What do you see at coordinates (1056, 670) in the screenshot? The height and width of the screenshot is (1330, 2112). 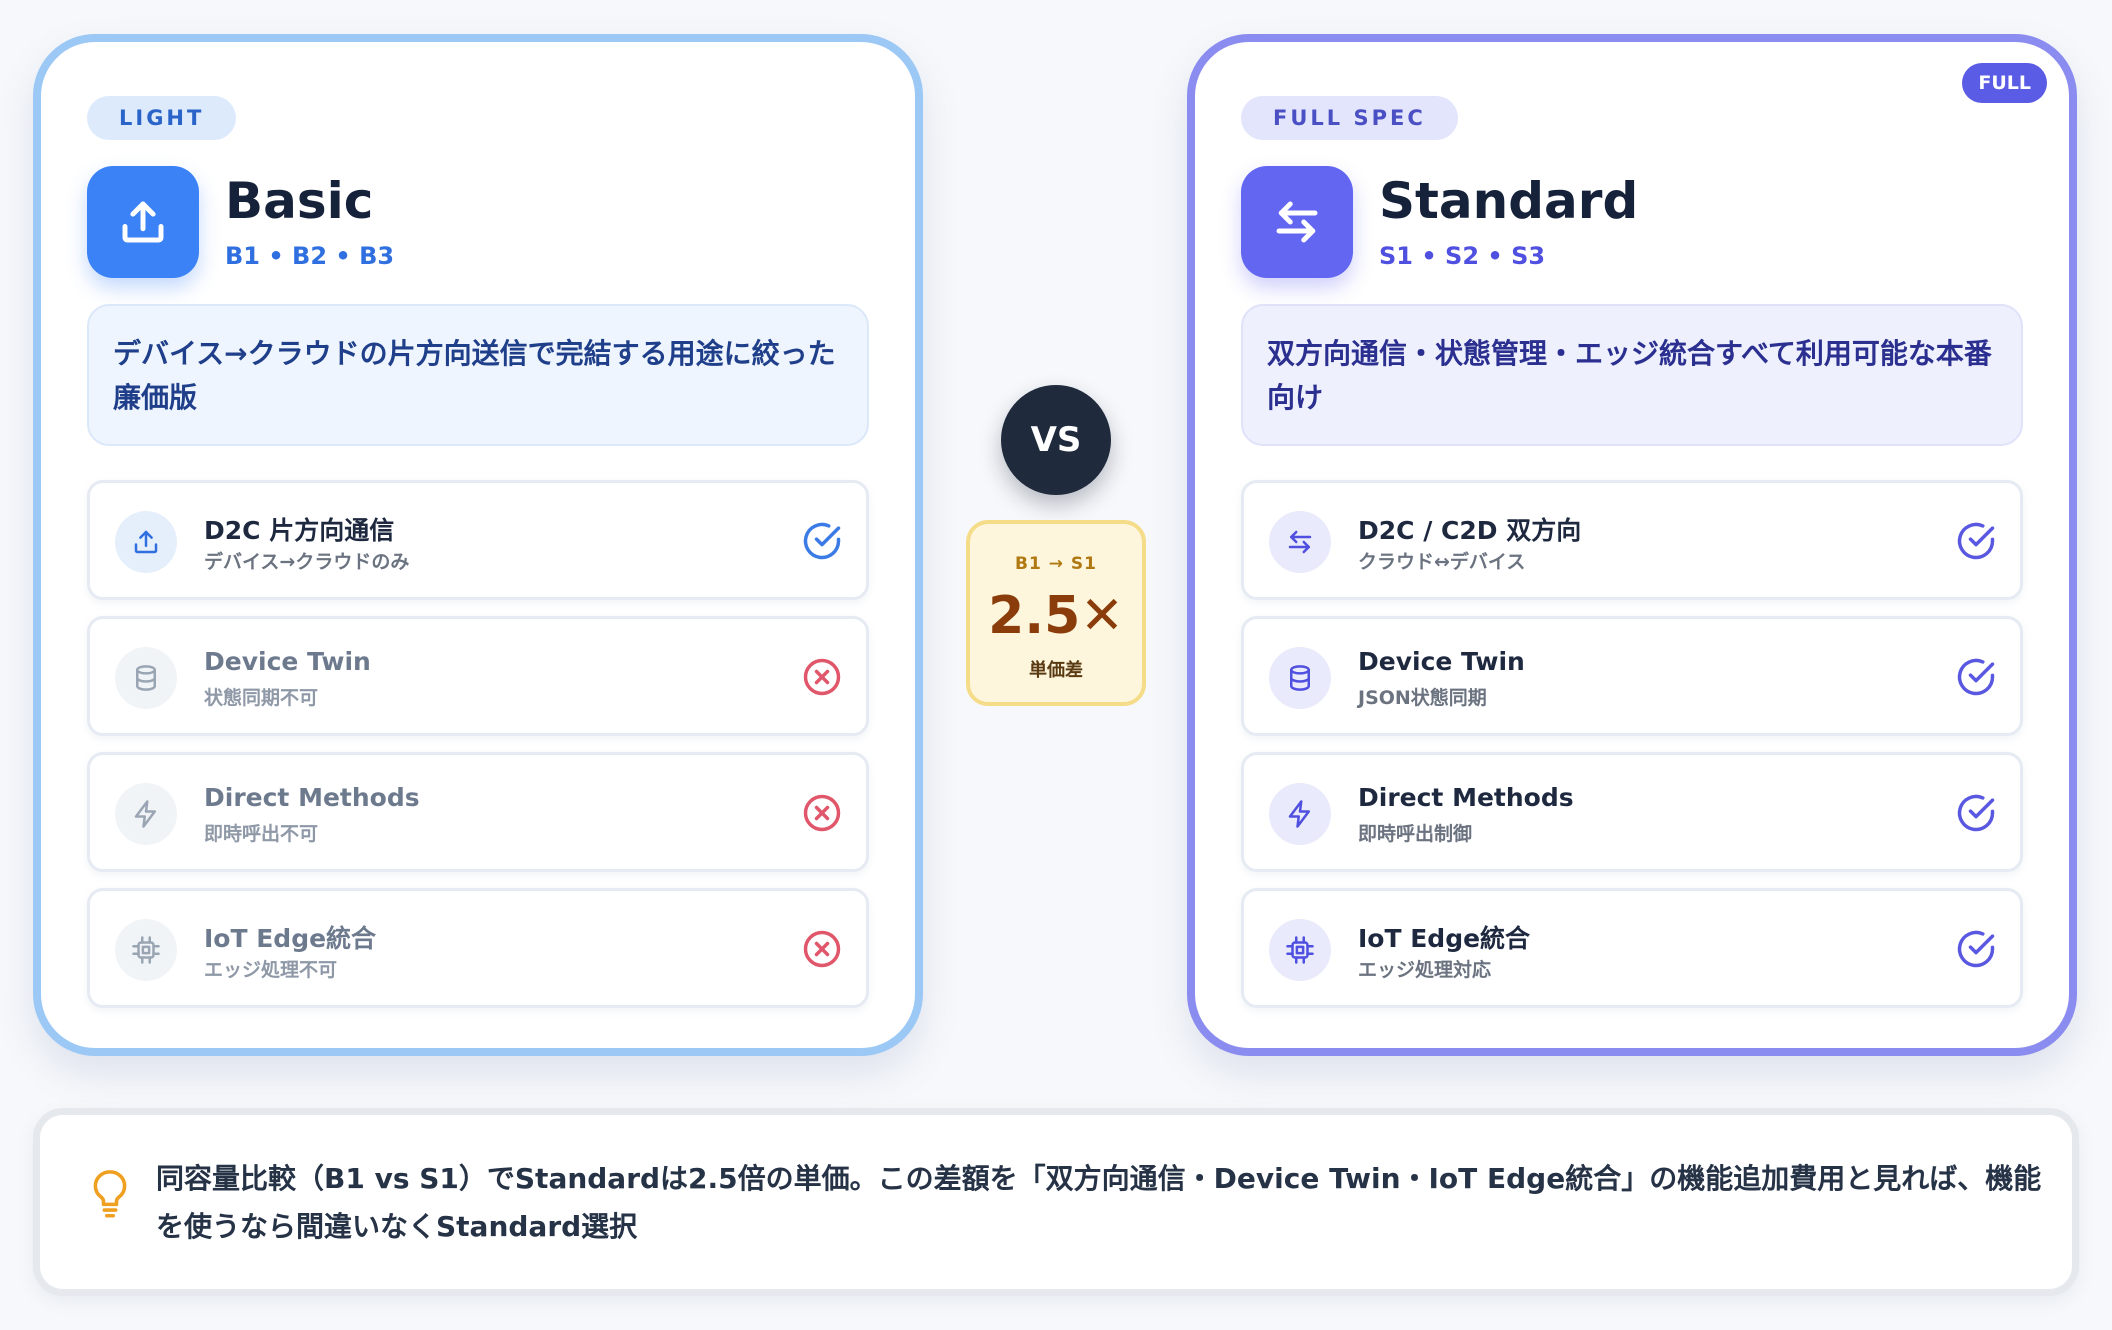 I see `ratio-label: 単価差` at bounding box center [1056, 670].